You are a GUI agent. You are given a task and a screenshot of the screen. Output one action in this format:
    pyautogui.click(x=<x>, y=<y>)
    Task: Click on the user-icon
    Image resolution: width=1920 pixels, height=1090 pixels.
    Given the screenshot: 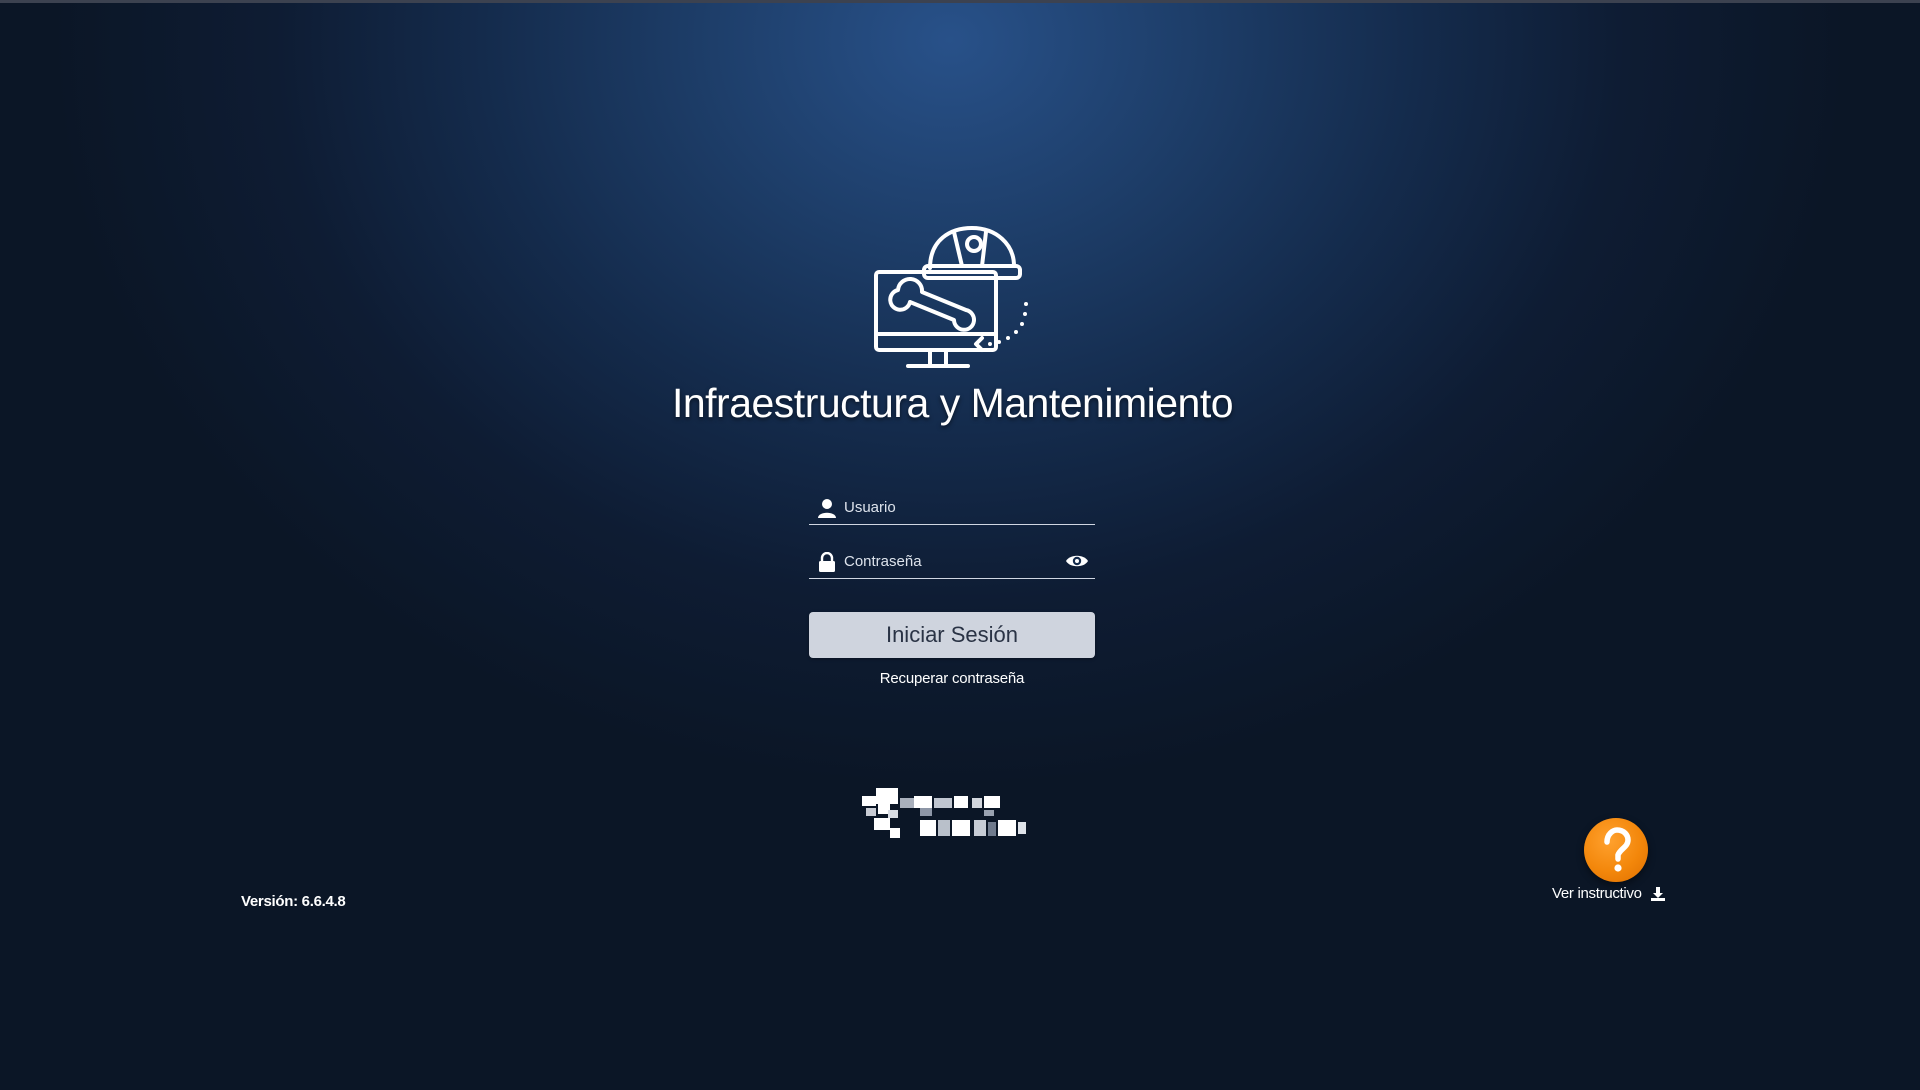 What is the action you would take?
    pyautogui.click(x=827, y=508)
    